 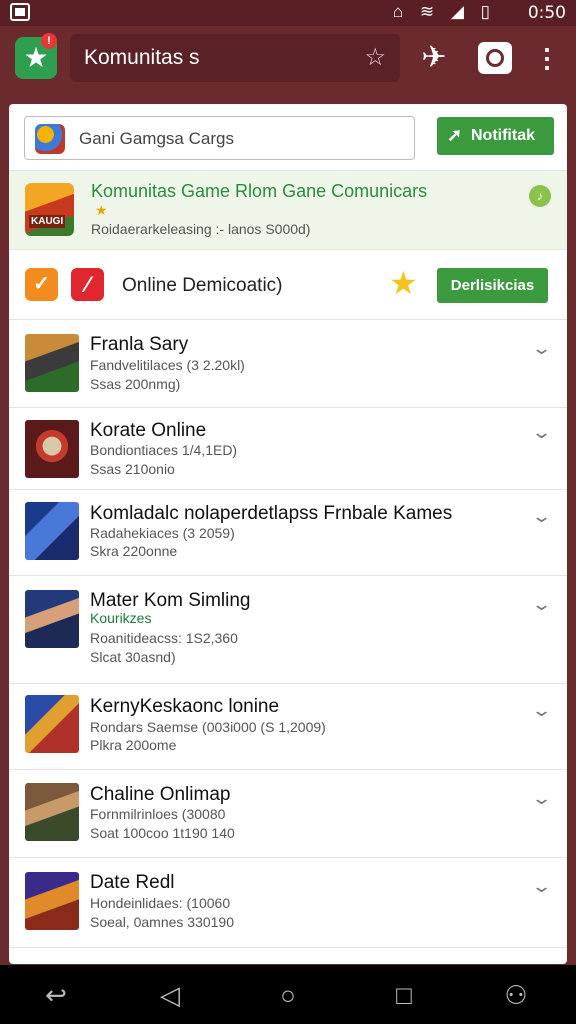 I want to click on featured-subtitle: Roidaerarkeleasing :- lanos S000d), so click(x=201, y=229).